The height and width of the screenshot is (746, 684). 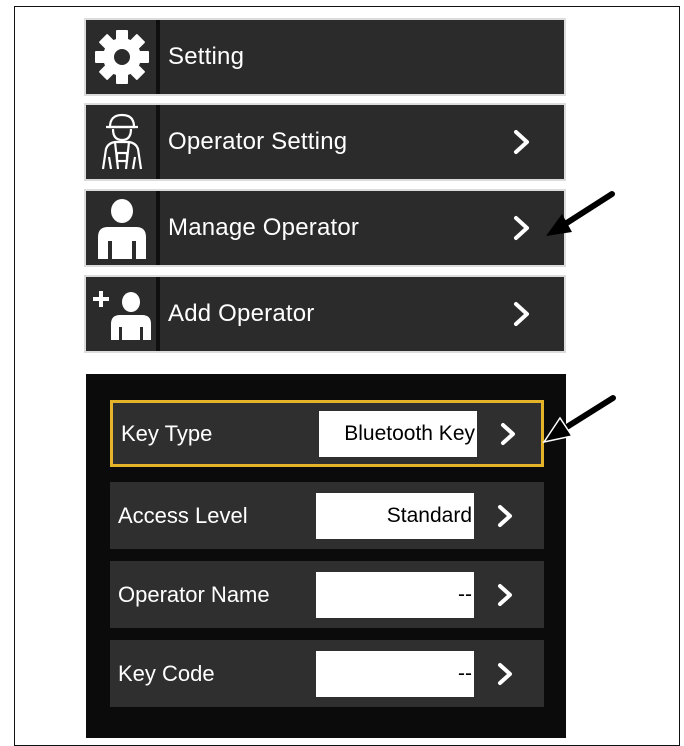 I want to click on menu-item-setting: Setting, so click(x=325, y=57).